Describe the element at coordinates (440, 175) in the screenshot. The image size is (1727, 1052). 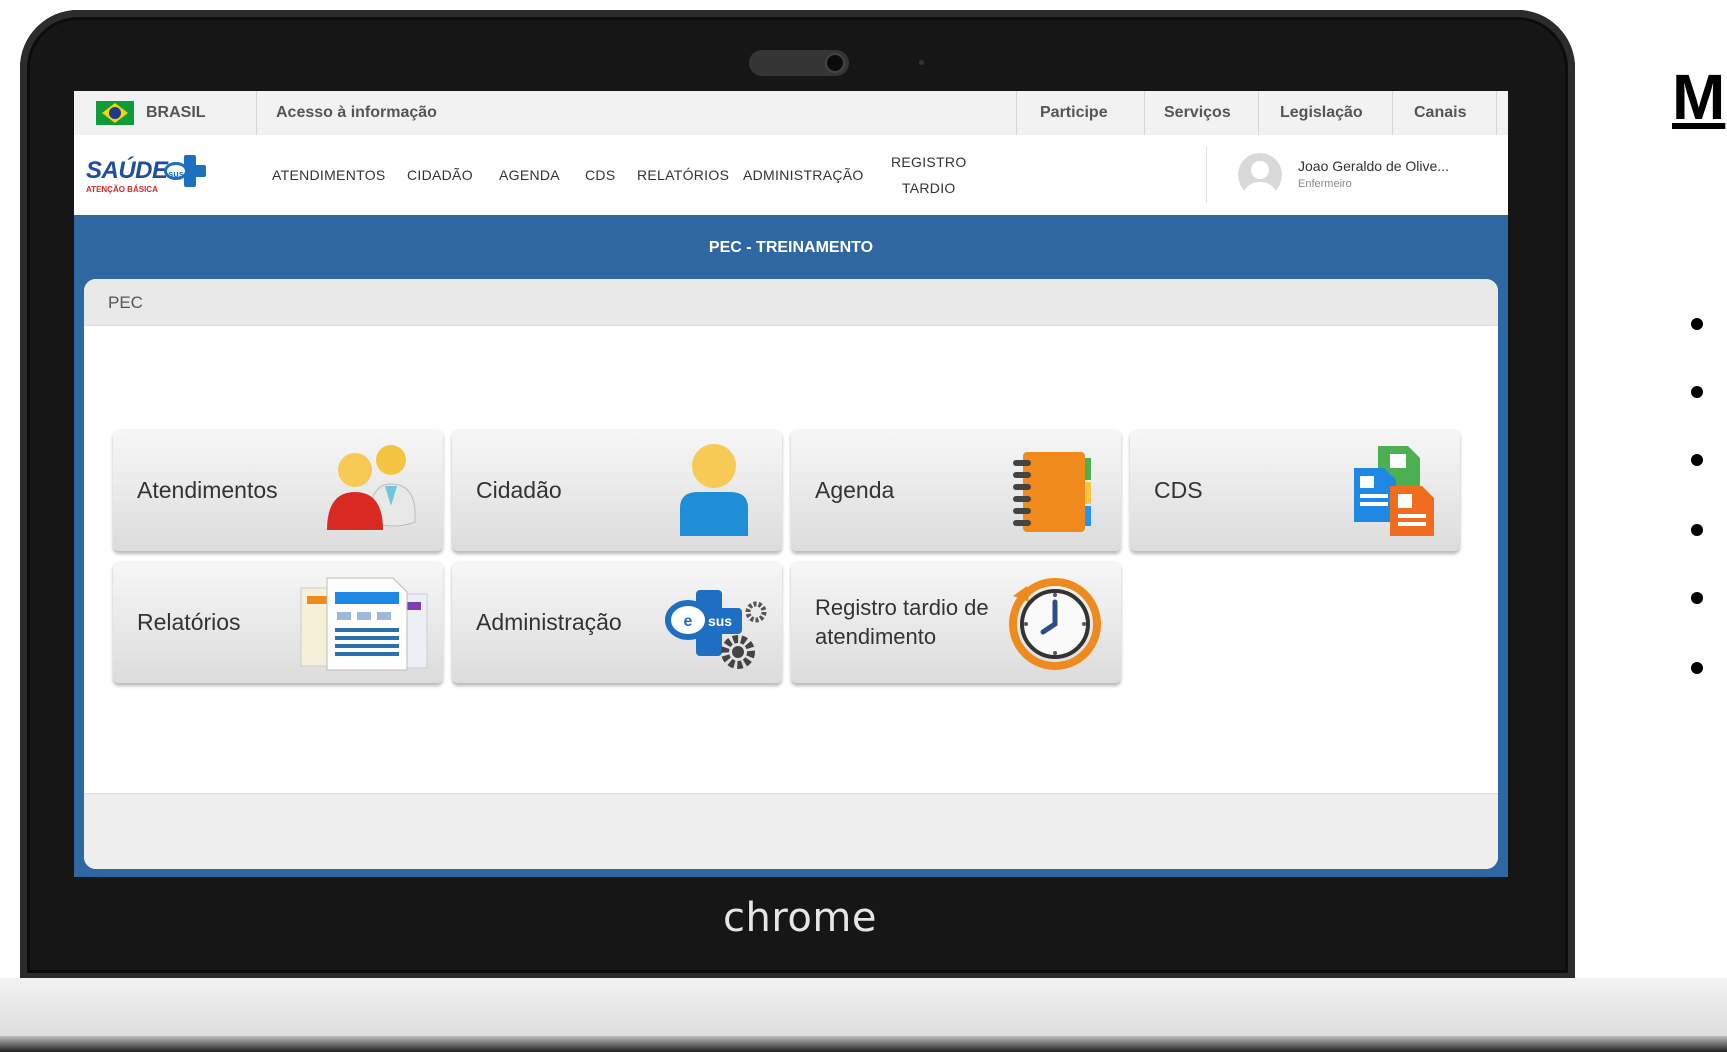
I see `nav-cidadao: CIDADÃO` at that location.